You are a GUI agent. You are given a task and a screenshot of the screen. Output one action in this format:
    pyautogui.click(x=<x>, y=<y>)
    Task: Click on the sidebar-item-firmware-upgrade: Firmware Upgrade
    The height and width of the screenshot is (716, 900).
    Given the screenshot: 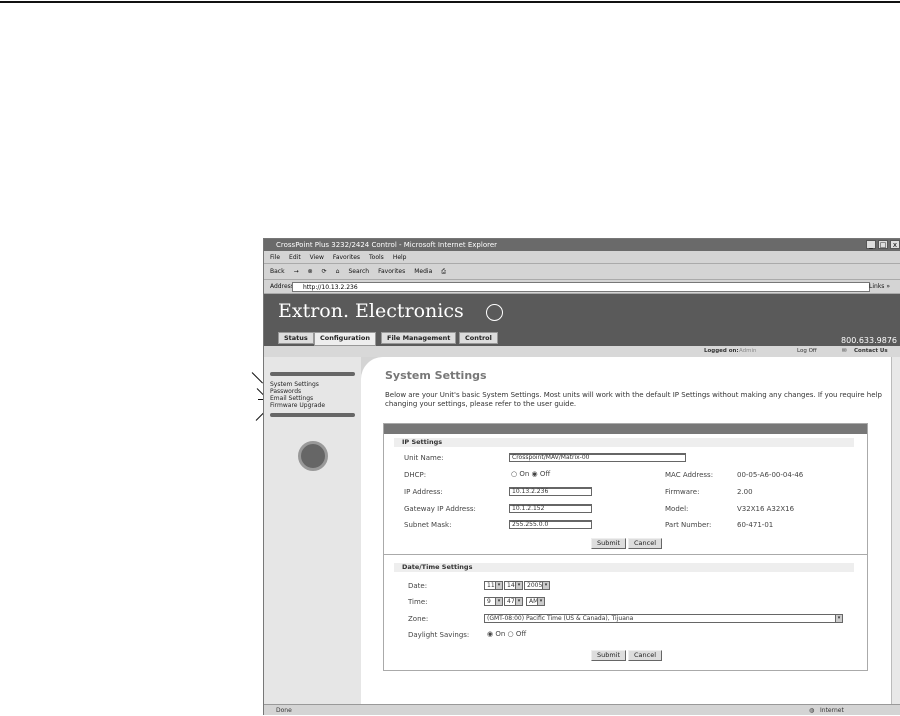 What is the action you would take?
    pyautogui.click(x=297, y=405)
    